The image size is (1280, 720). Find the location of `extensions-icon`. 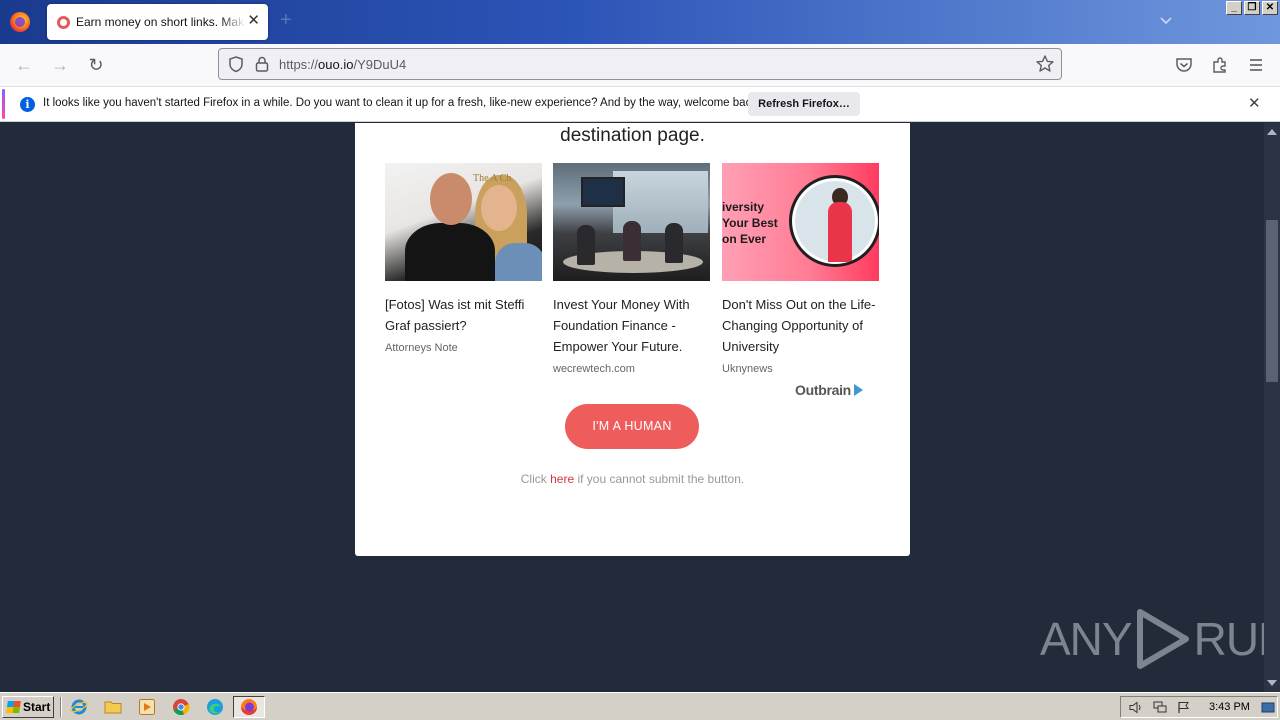

extensions-icon is located at coordinates (1220, 65).